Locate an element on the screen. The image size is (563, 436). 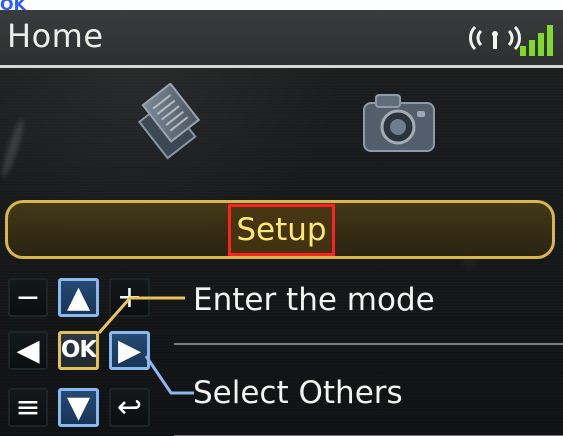
minus-icon: − is located at coordinates (28, 297).